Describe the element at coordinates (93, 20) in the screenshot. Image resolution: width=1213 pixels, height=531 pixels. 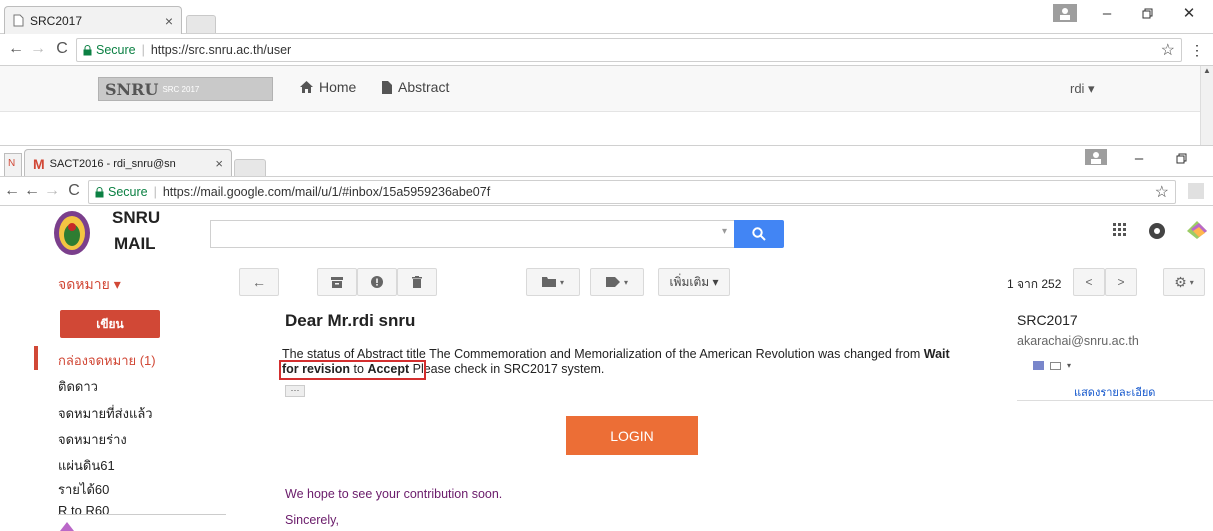
I see `tab-src2017: SRC2017 ×` at that location.